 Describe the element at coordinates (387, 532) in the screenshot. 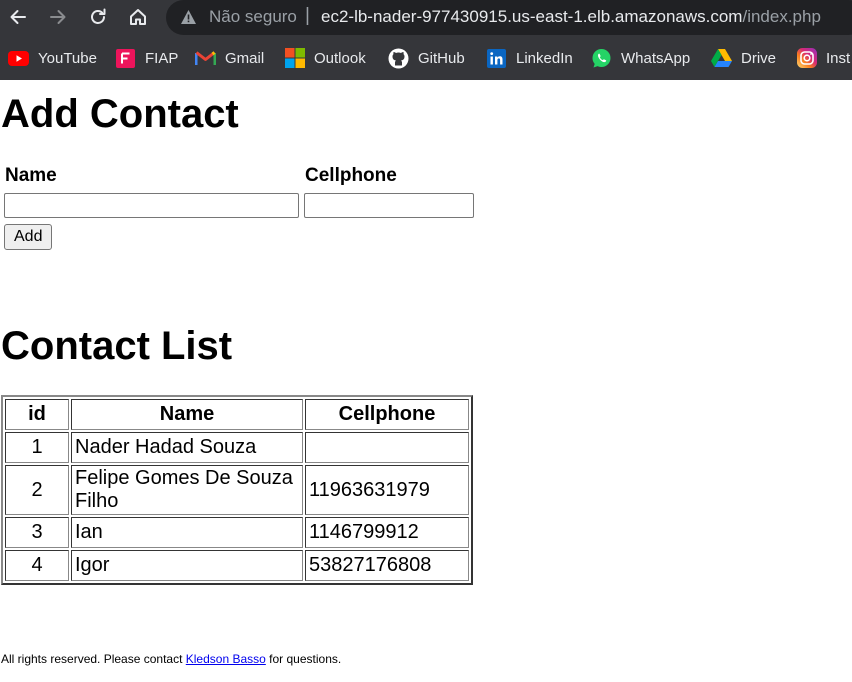

I see `cell-cellphone: 1146799912` at that location.